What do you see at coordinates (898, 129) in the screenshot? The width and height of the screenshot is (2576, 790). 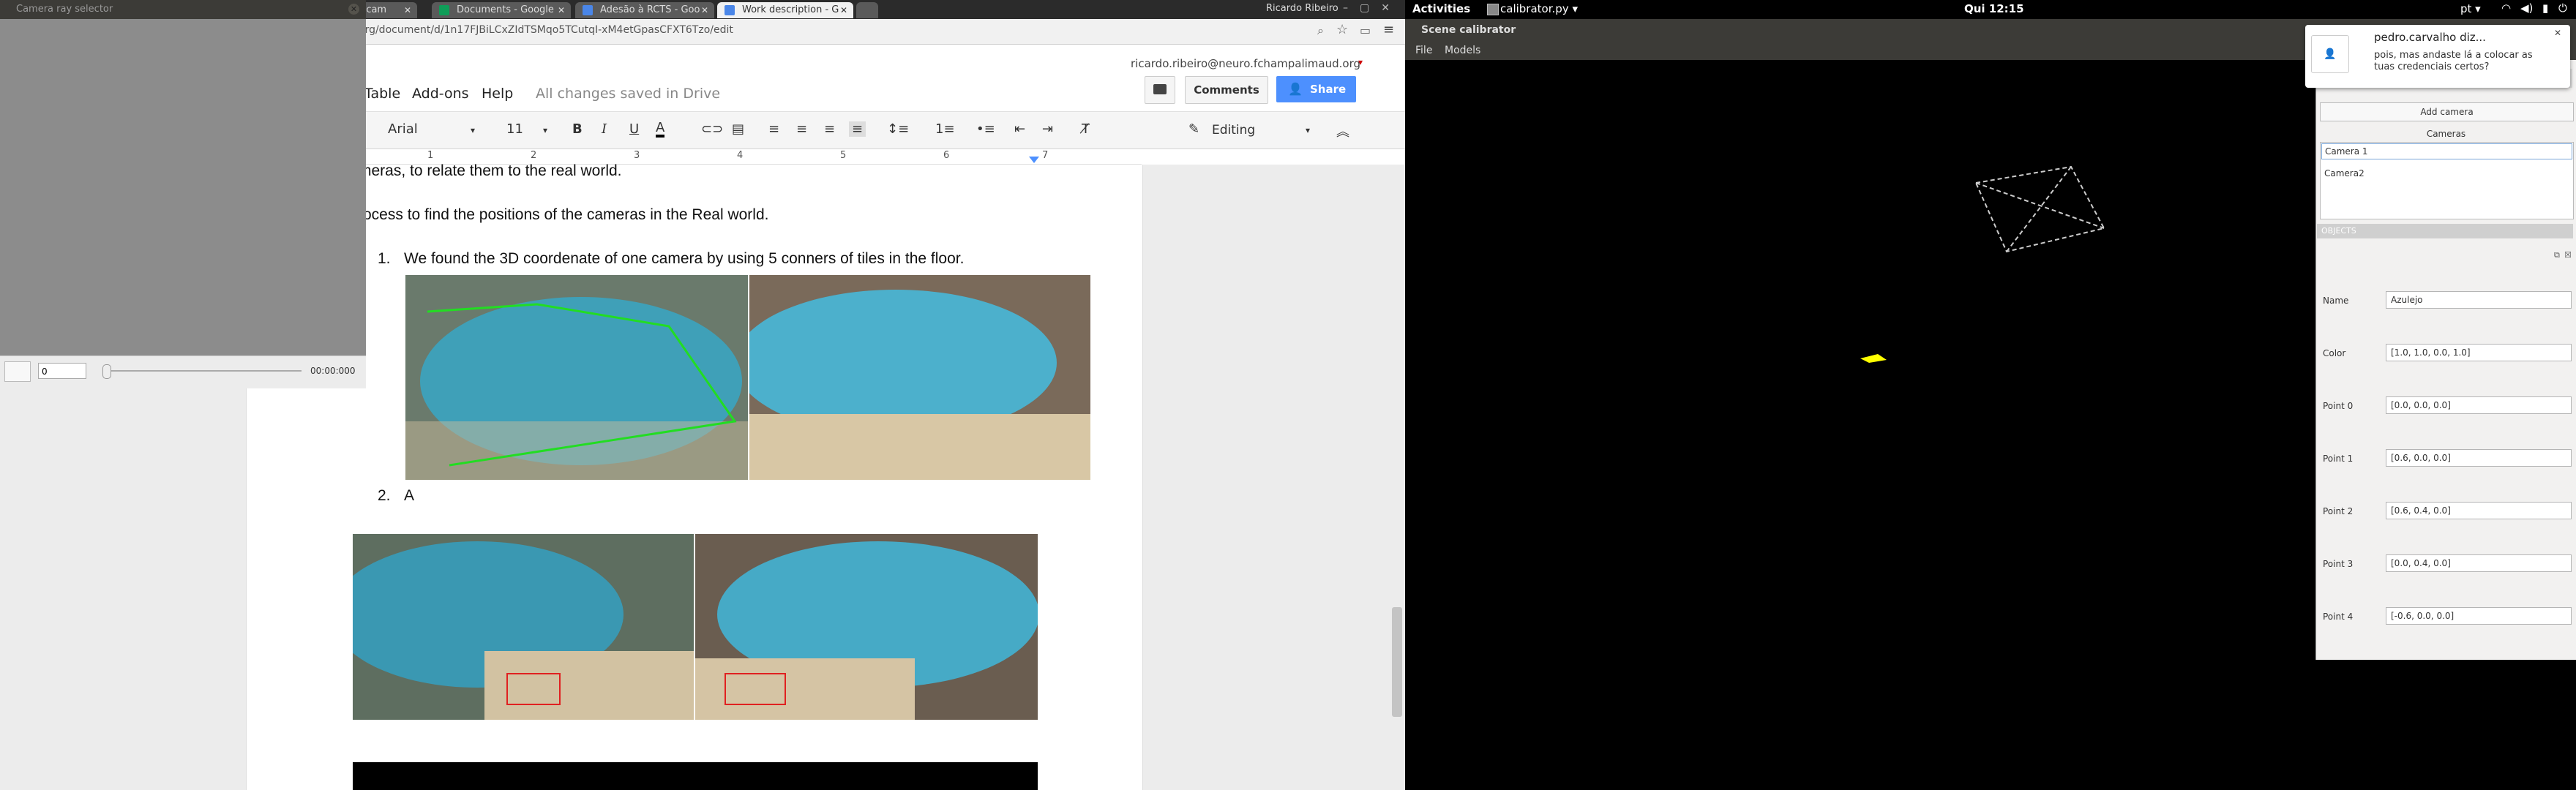 I see `line-spacing-icon: ↕≡` at bounding box center [898, 129].